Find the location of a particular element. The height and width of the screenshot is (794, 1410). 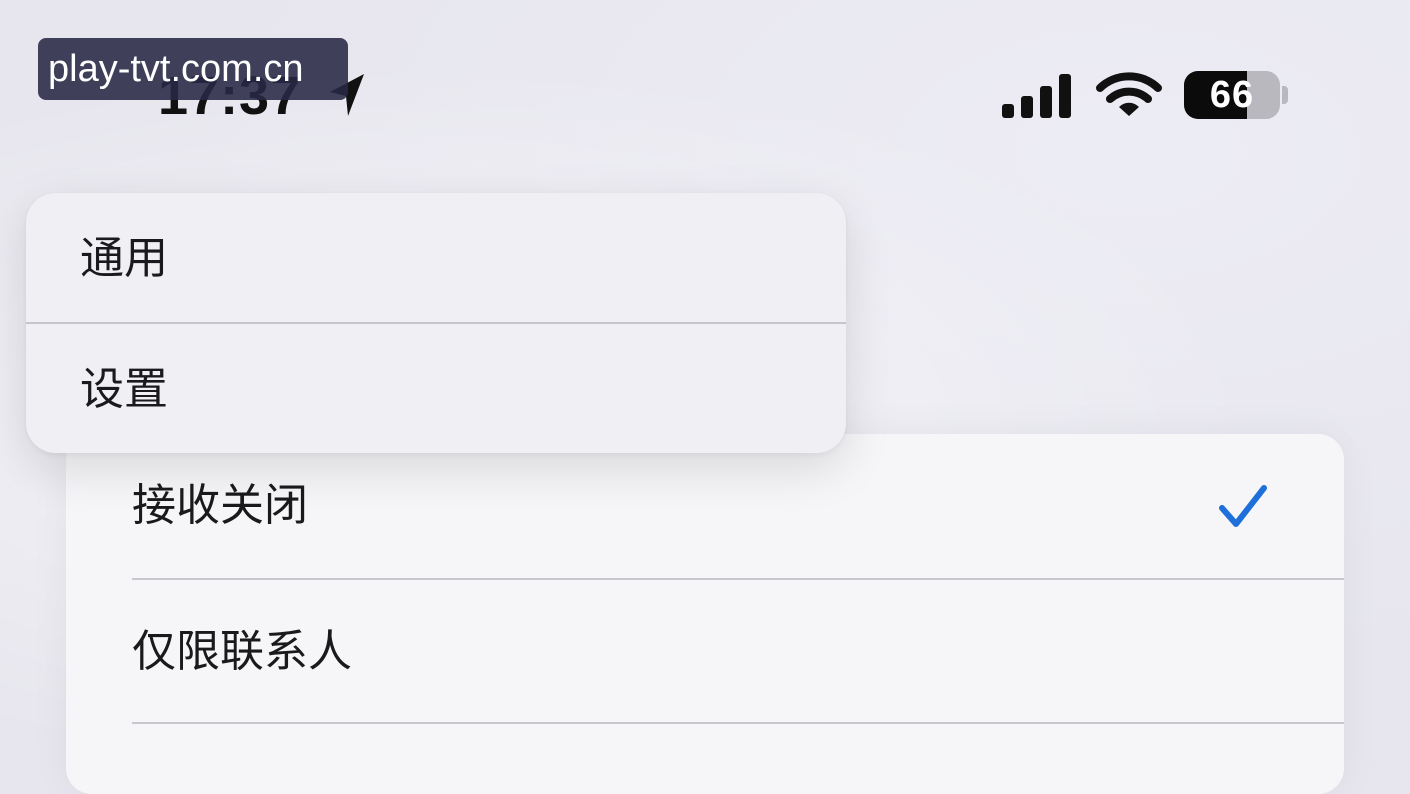

wifi-icon is located at coordinates (1129, 94).